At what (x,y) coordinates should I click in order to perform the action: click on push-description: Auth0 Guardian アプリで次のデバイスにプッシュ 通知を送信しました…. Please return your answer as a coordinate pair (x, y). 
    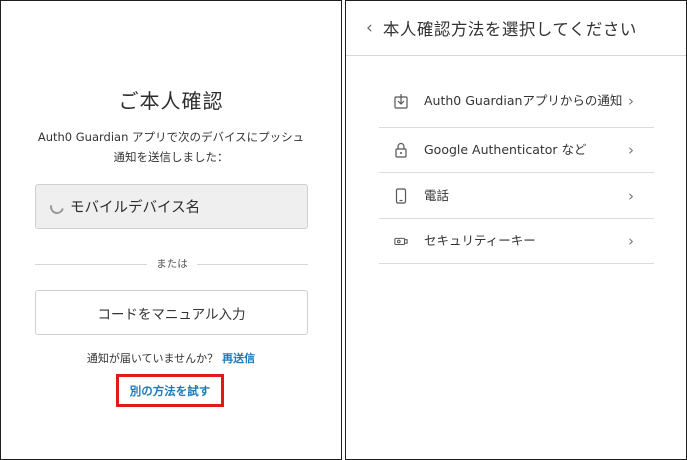
    Looking at the image, I should click on (171, 147).